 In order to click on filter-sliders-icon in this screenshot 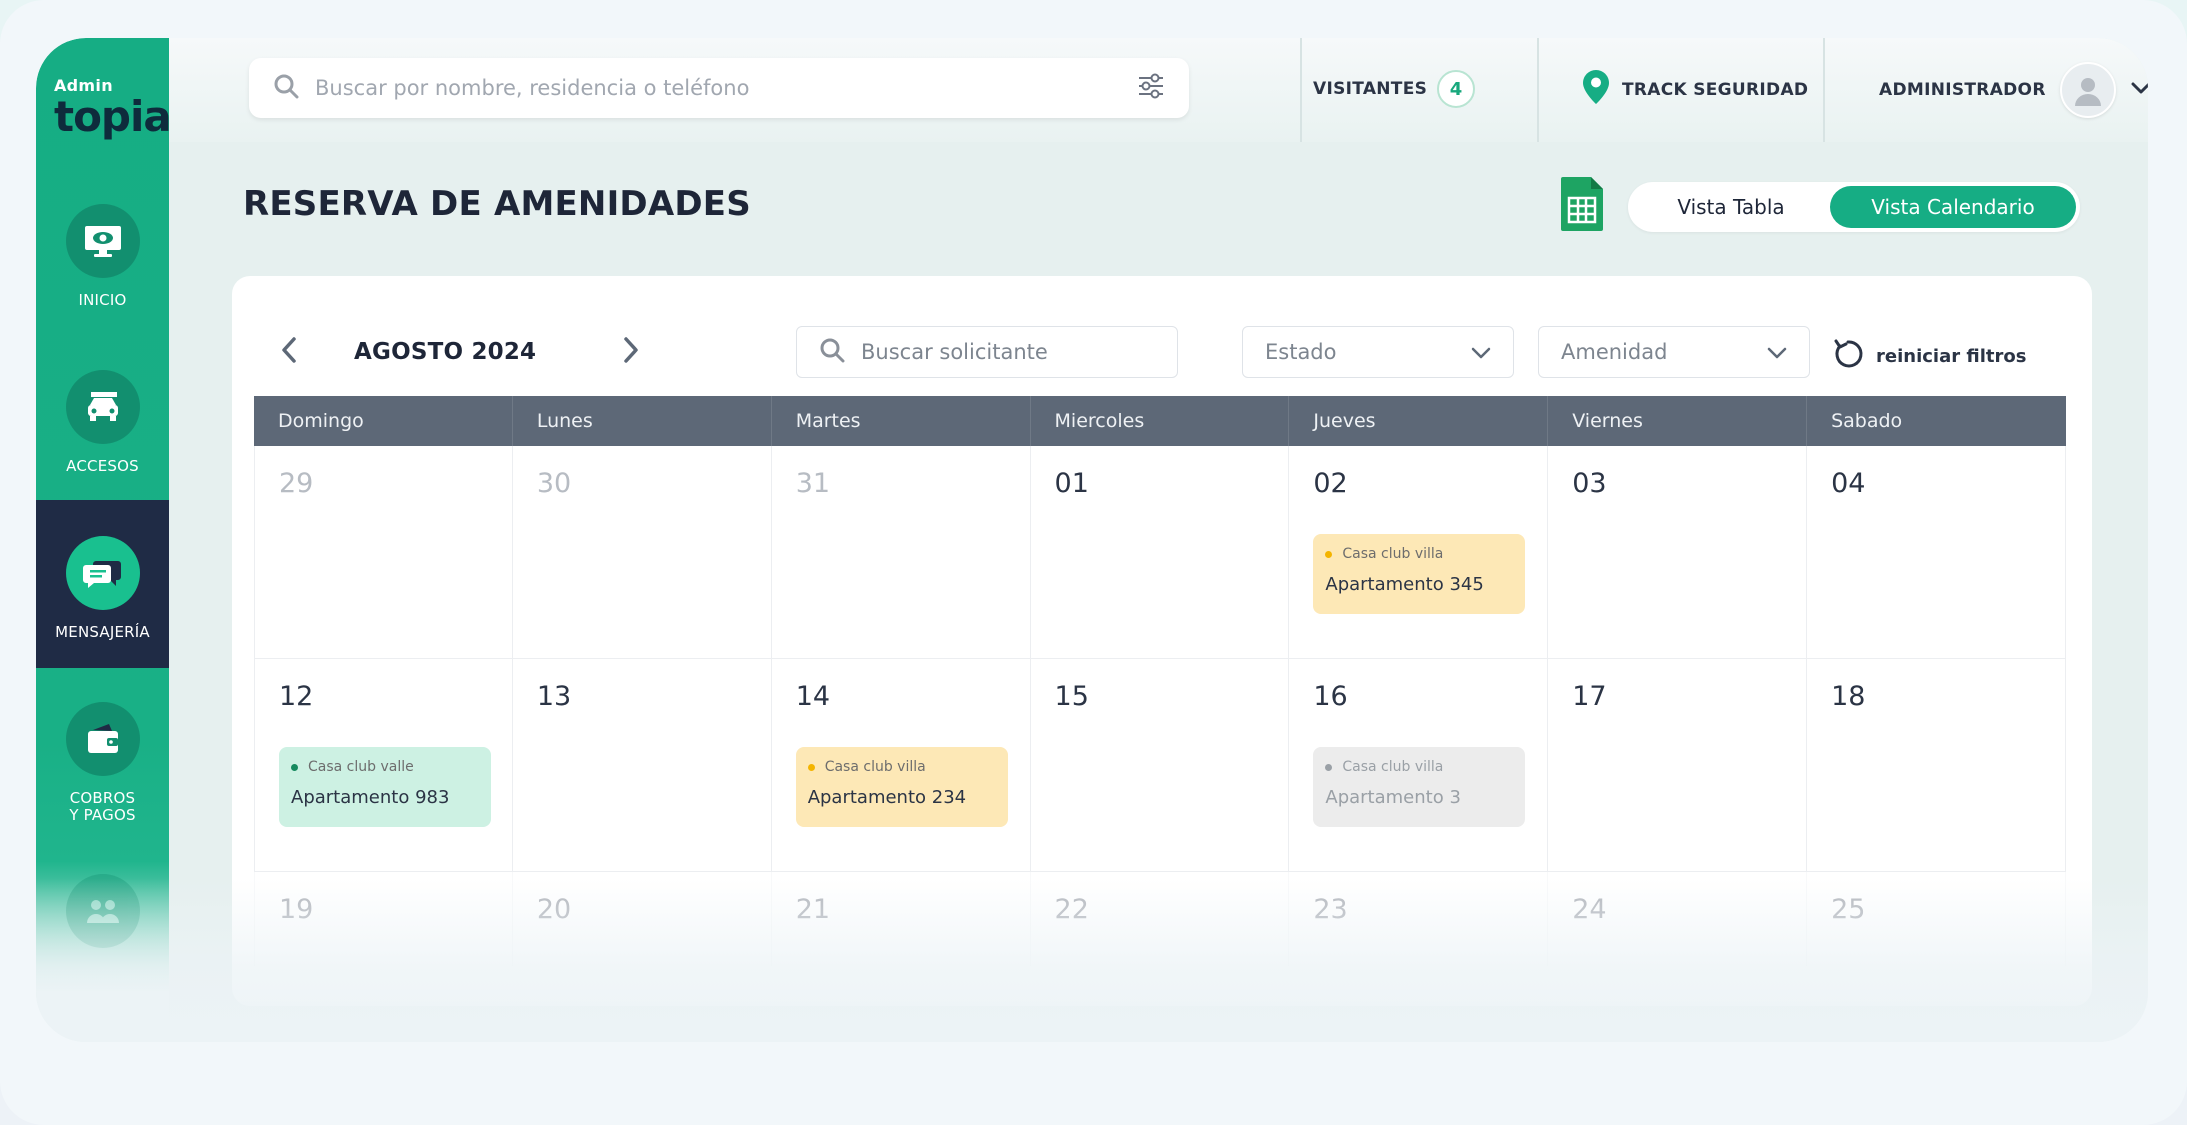, I will do `click(1151, 88)`.